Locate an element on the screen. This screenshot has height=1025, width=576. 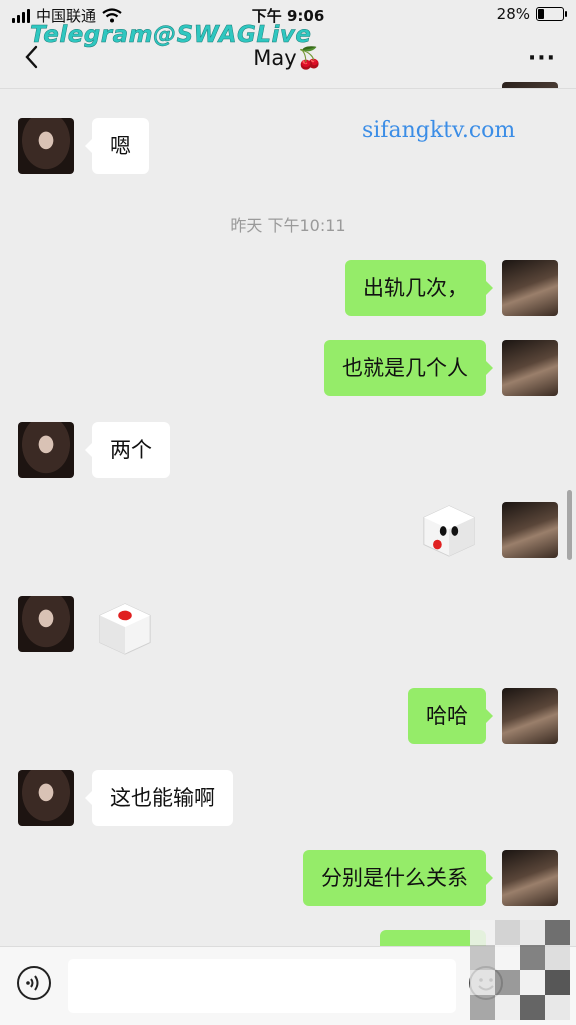
message-bubble: 两个 is located at coordinates (127, 450).